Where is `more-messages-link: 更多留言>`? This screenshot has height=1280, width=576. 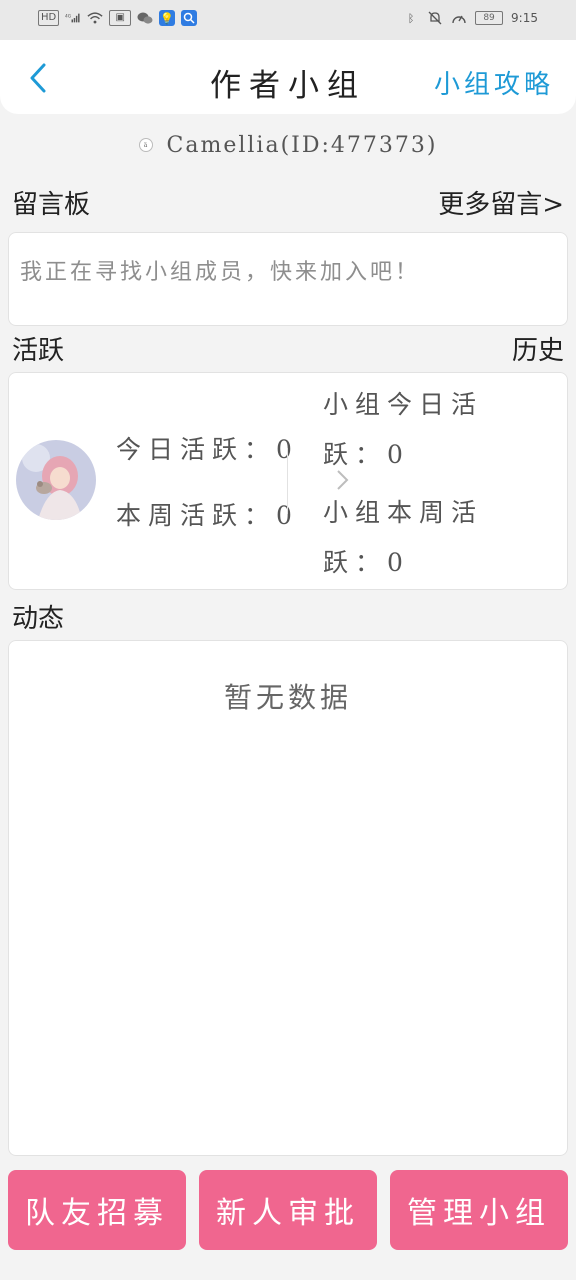
more-messages-link: 更多留言> is located at coordinates (501, 202).